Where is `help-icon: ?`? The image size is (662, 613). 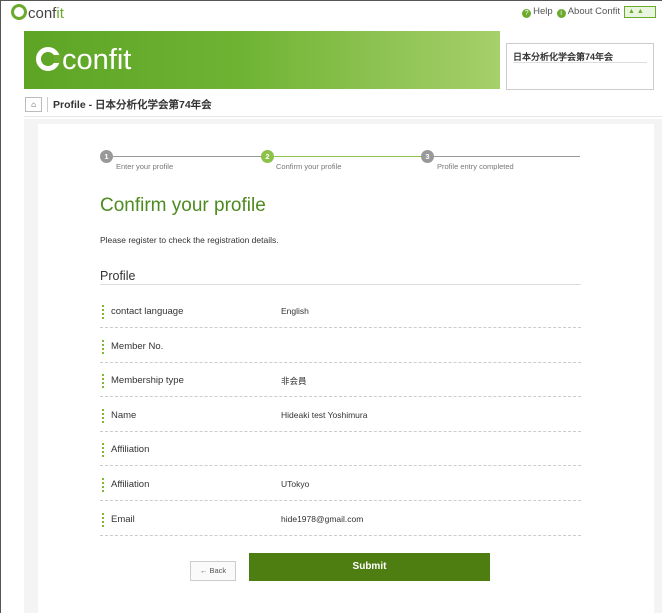 help-icon: ? is located at coordinates (527, 13).